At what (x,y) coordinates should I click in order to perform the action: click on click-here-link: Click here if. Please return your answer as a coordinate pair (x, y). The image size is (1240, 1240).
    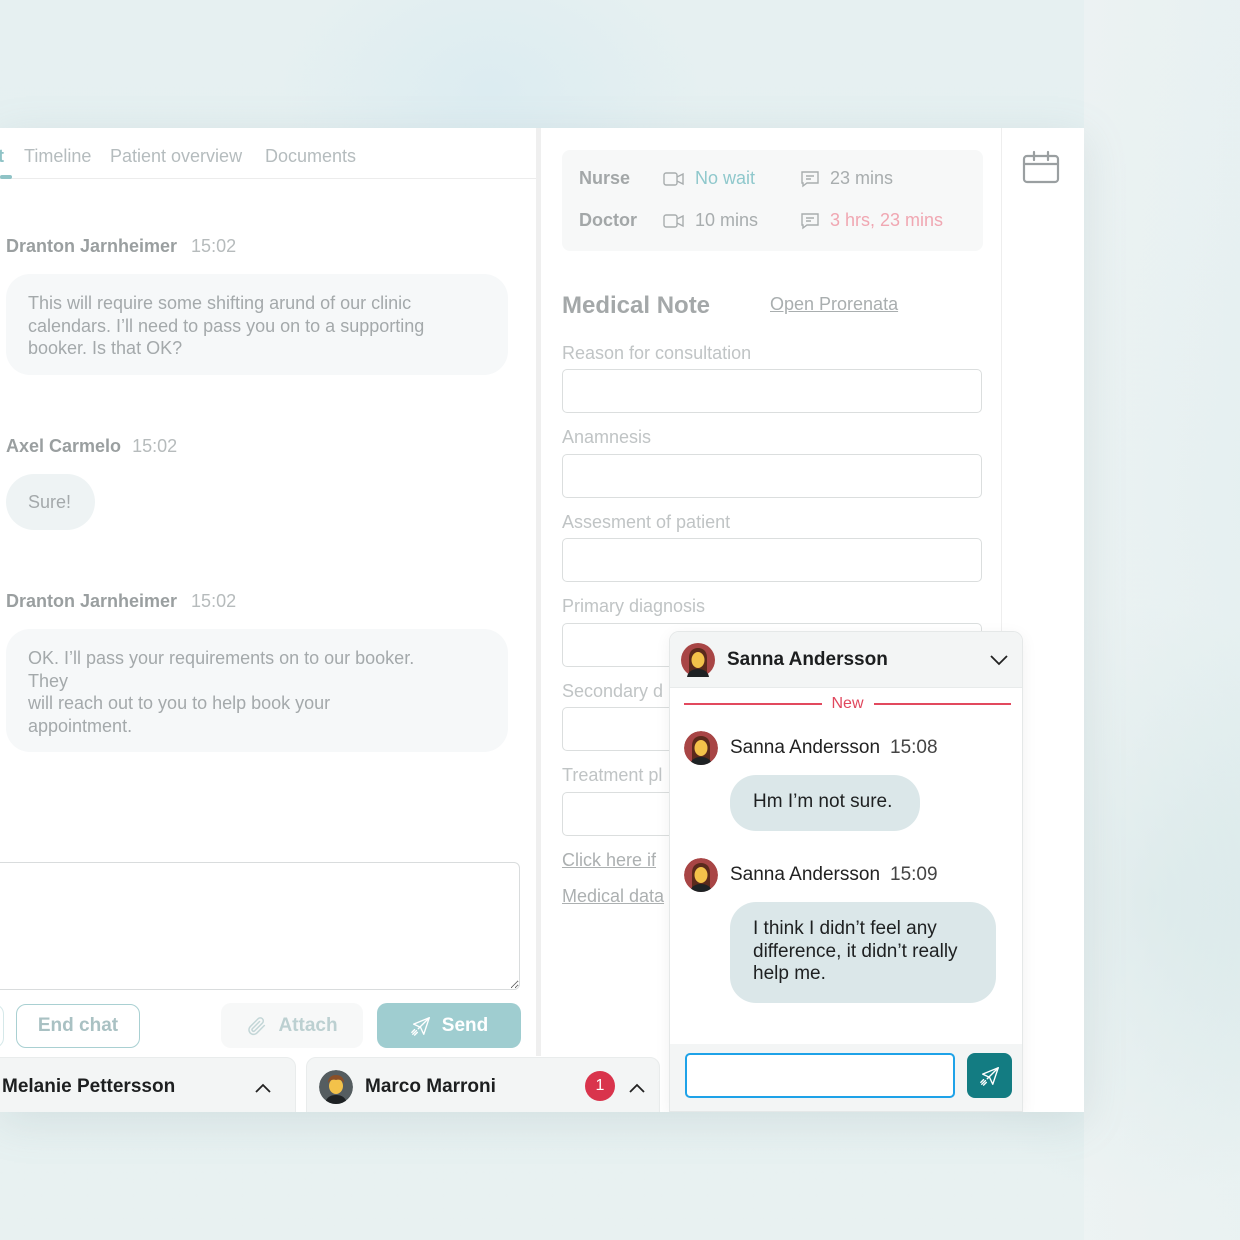
    Looking at the image, I should click on (609, 860).